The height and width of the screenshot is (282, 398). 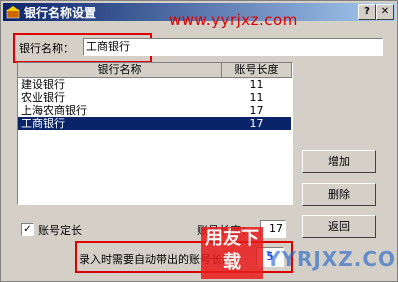 I want to click on list-item: 建设银行 11, so click(x=154, y=84).